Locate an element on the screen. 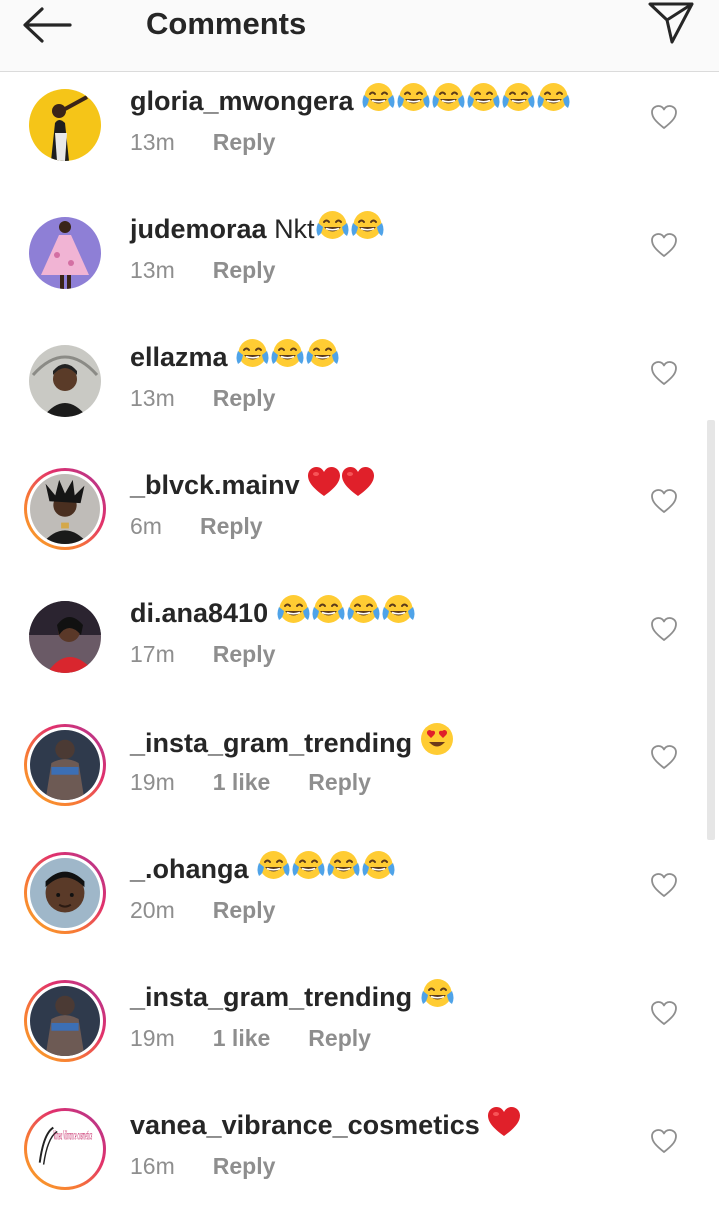 This screenshot has width=719, height=1224. comment-meta: 19m 1 like Reply is located at coordinates (269, 1038).